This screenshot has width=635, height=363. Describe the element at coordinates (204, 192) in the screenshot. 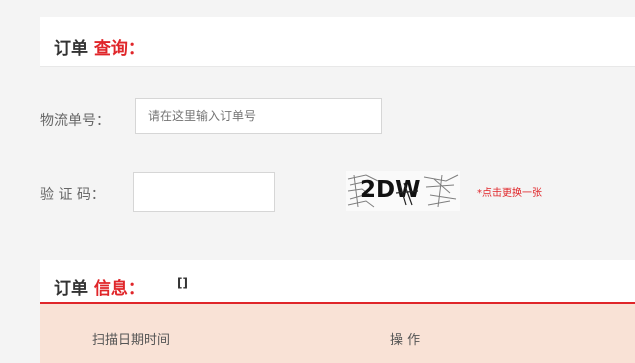

I see `captcha-input` at that location.